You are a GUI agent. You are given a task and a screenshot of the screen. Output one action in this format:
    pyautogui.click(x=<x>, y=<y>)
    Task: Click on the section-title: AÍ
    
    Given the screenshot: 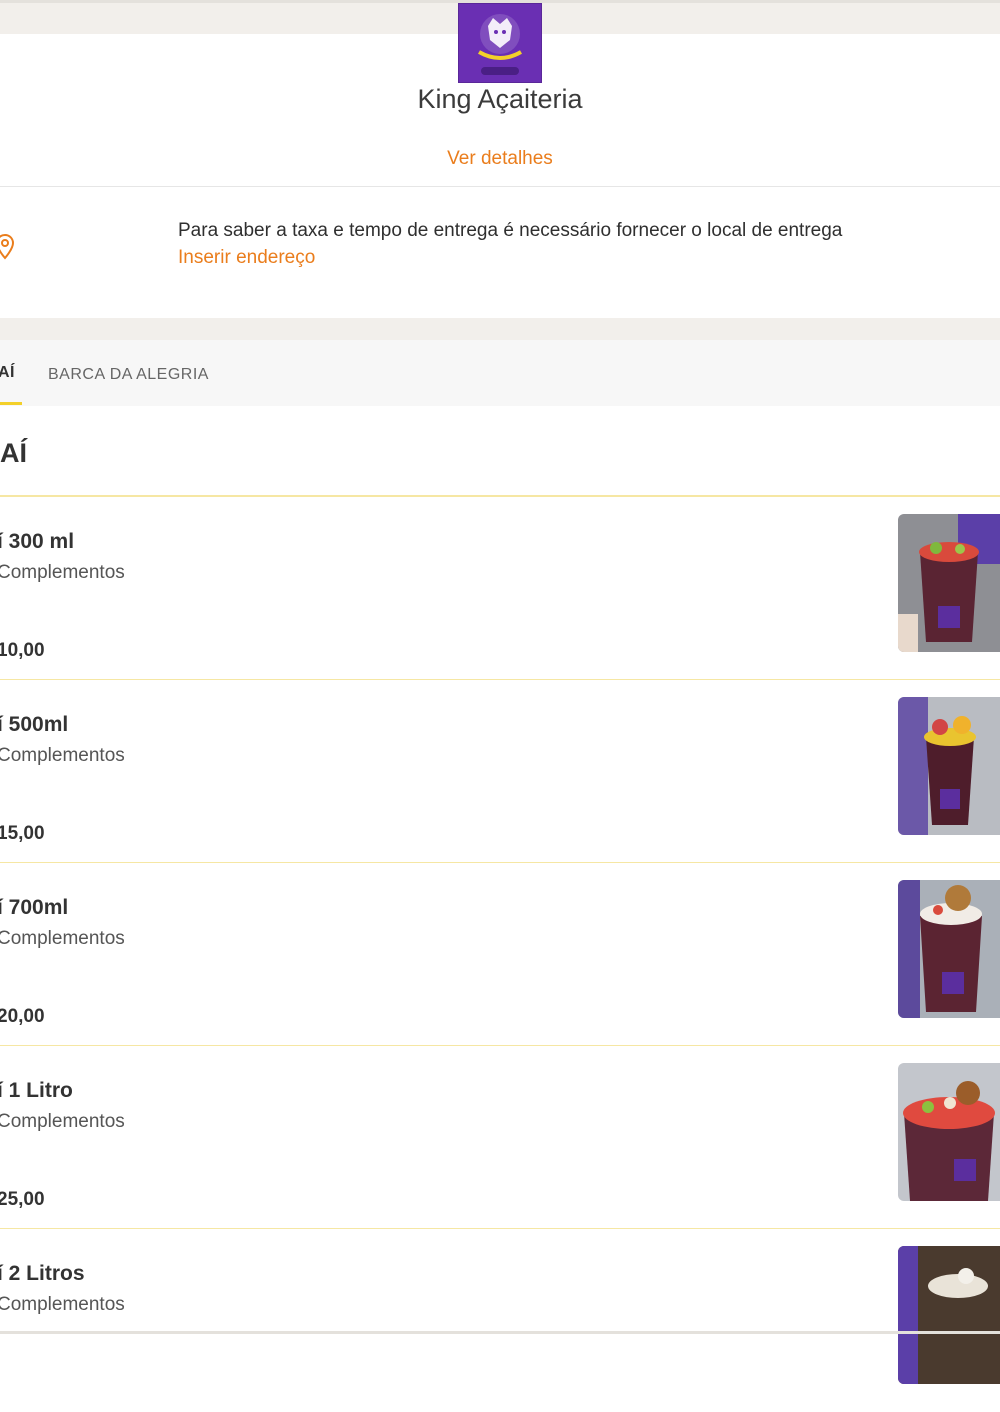 What is the action you would take?
    pyautogui.click(x=13, y=453)
    